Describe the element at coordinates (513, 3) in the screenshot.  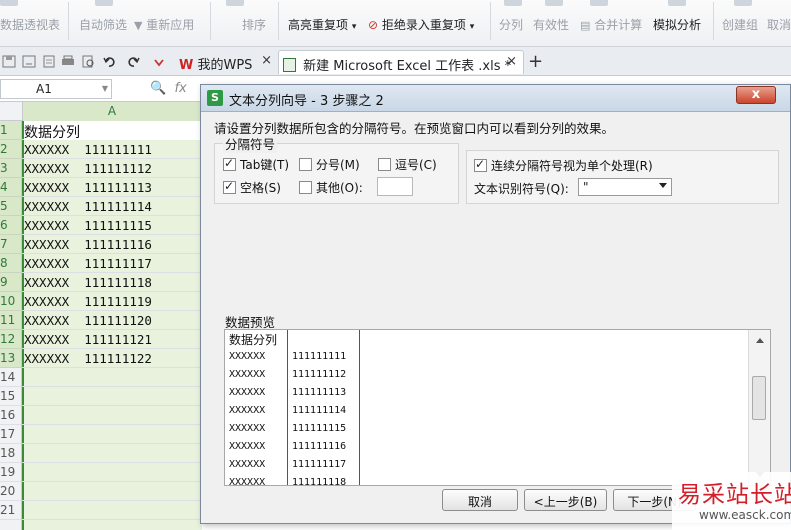
I see `split-icon` at that location.